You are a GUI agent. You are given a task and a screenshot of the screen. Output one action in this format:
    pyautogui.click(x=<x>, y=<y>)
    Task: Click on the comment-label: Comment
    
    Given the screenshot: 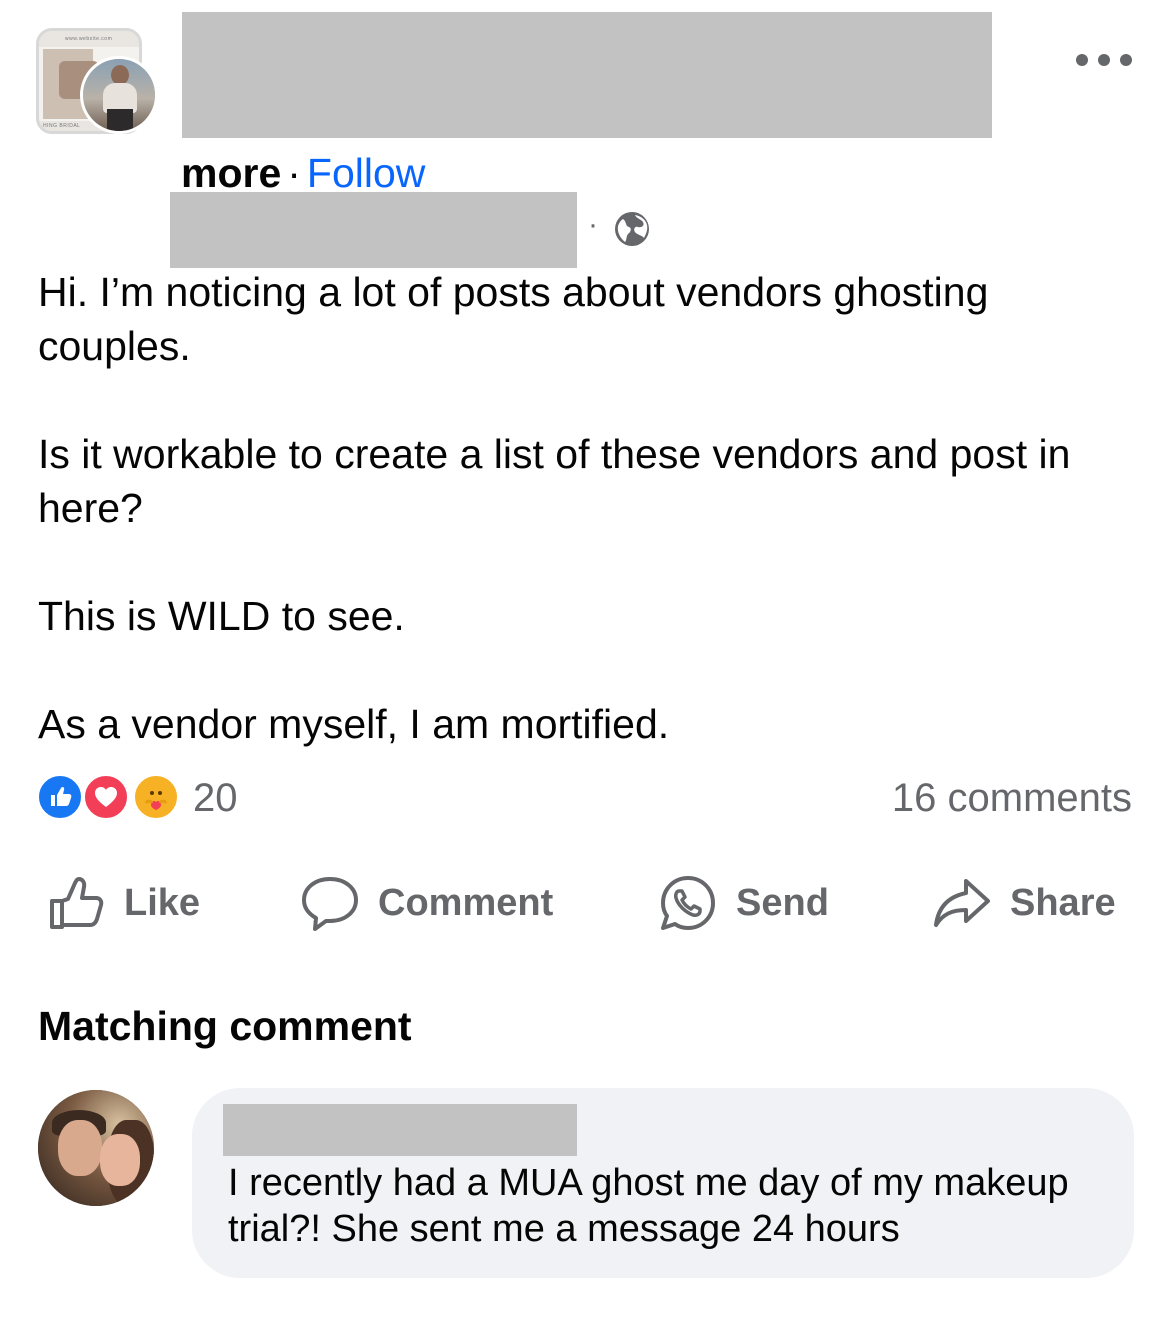 What is the action you would take?
    pyautogui.click(x=466, y=902)
    